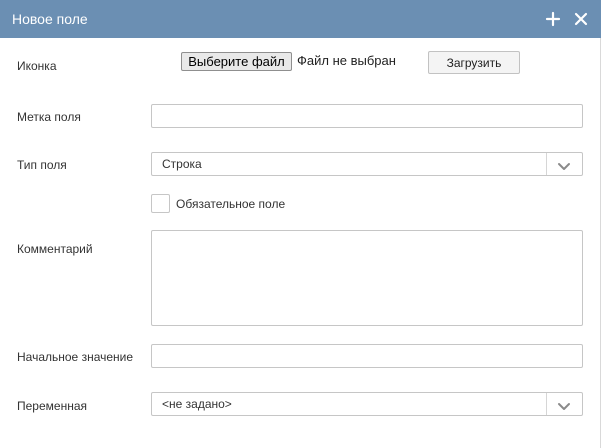  Describe the element at coordinates (42, 165) in the screenshot. I see `field-type-label: Тип поля` at that location.